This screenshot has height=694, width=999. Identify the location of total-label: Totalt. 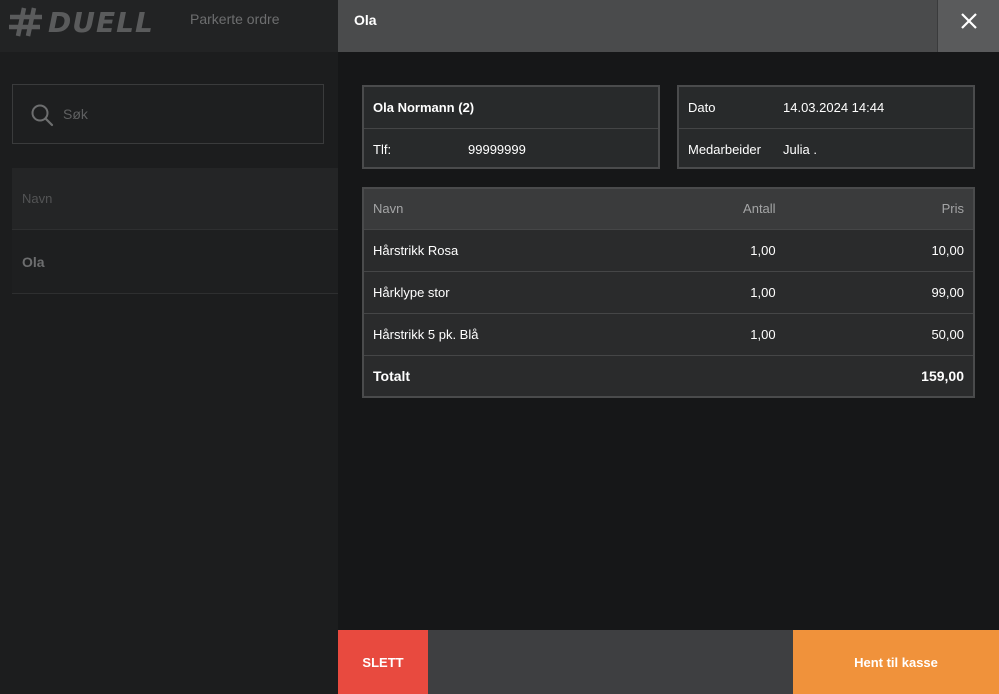
(503, 375).